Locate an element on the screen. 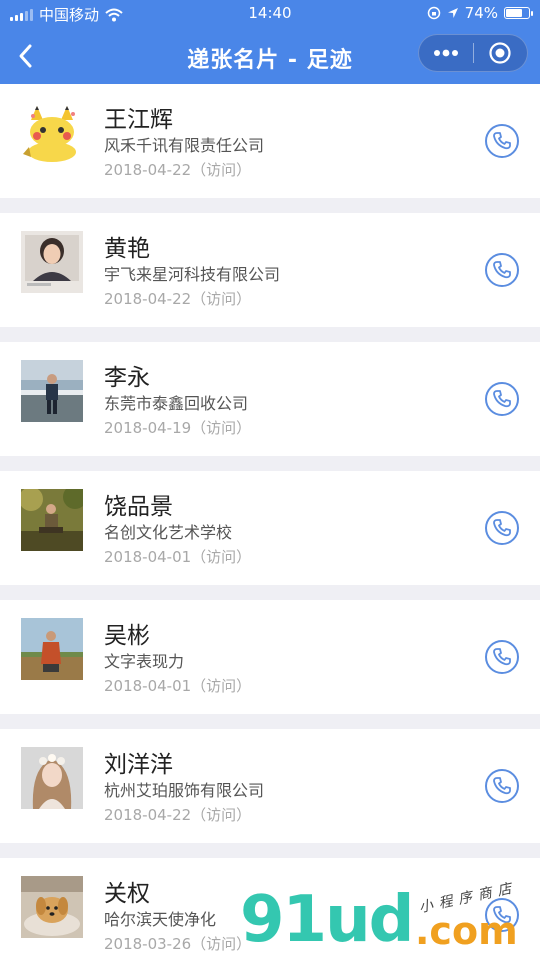  contact-name: 黄艳 is located at coordinates (127, 249).